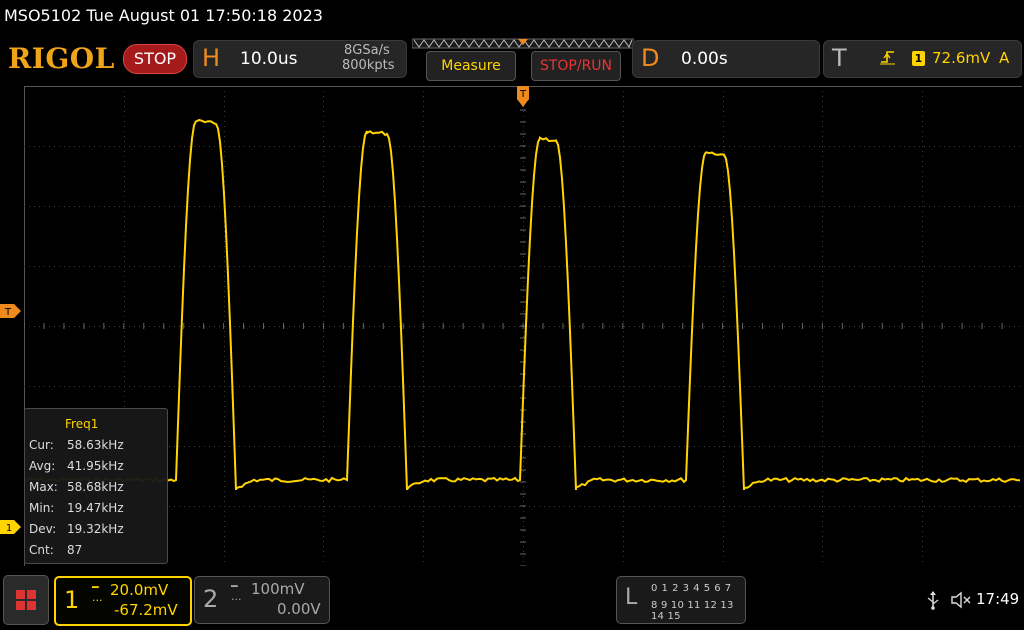  What do you see at coordinates (95, 466) in the screenshot?
I see `meas-value-avg: 41.95kHz` at bounding box center [95, 466].